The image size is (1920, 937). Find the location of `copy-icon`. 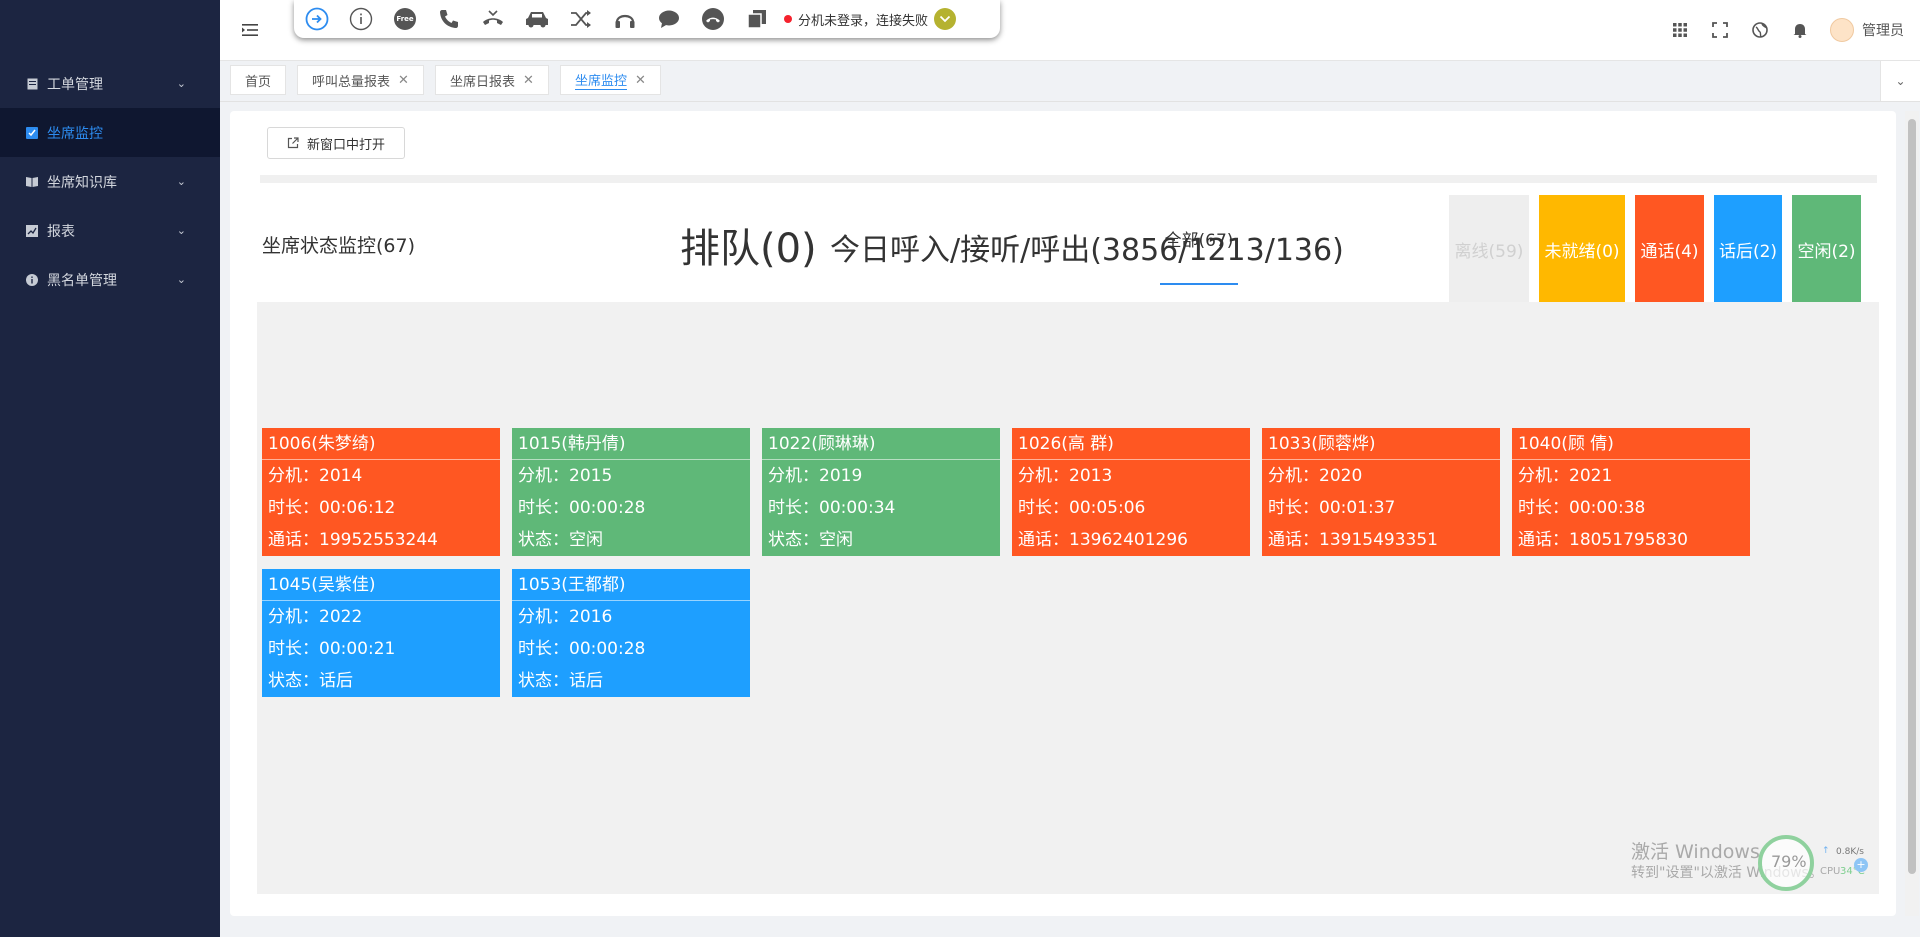

copy-icon is located at coordinates (757, 19).